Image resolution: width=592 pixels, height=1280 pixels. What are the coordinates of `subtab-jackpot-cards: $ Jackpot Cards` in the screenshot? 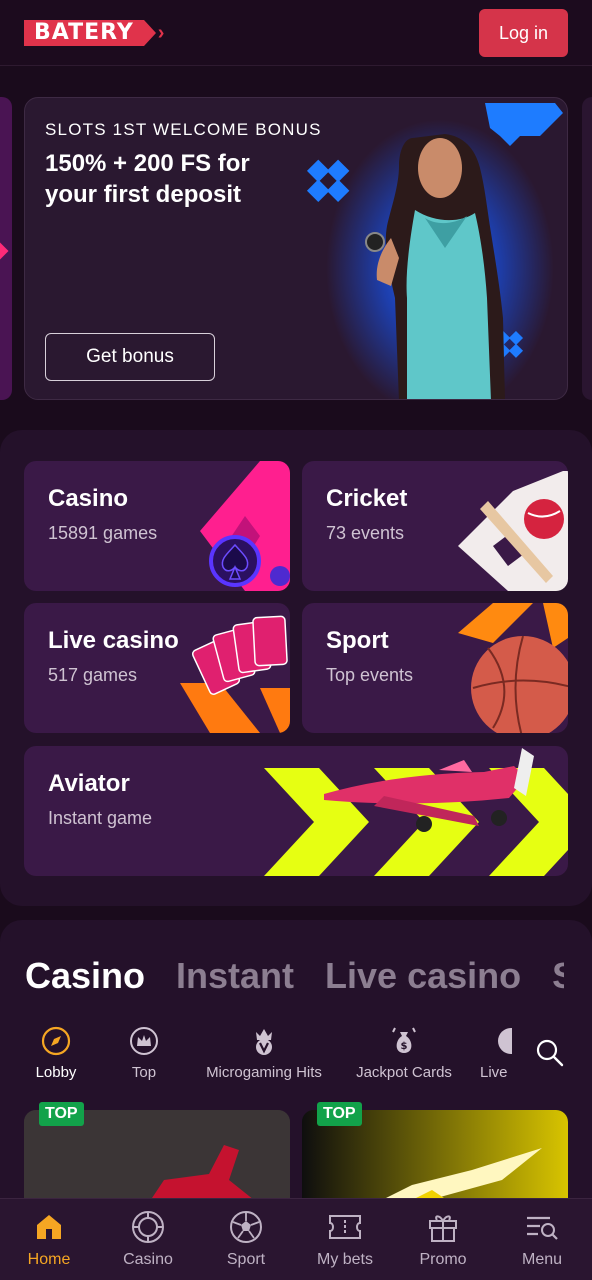 It's located at (404, 1053).